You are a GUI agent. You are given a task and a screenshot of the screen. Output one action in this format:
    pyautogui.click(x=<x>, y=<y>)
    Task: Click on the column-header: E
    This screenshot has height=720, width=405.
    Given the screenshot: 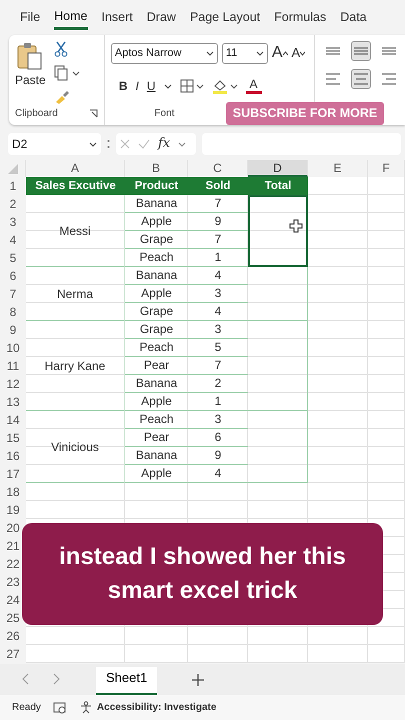 What is the action you would take?
    pyautogui.click(x=338, y=168)
    